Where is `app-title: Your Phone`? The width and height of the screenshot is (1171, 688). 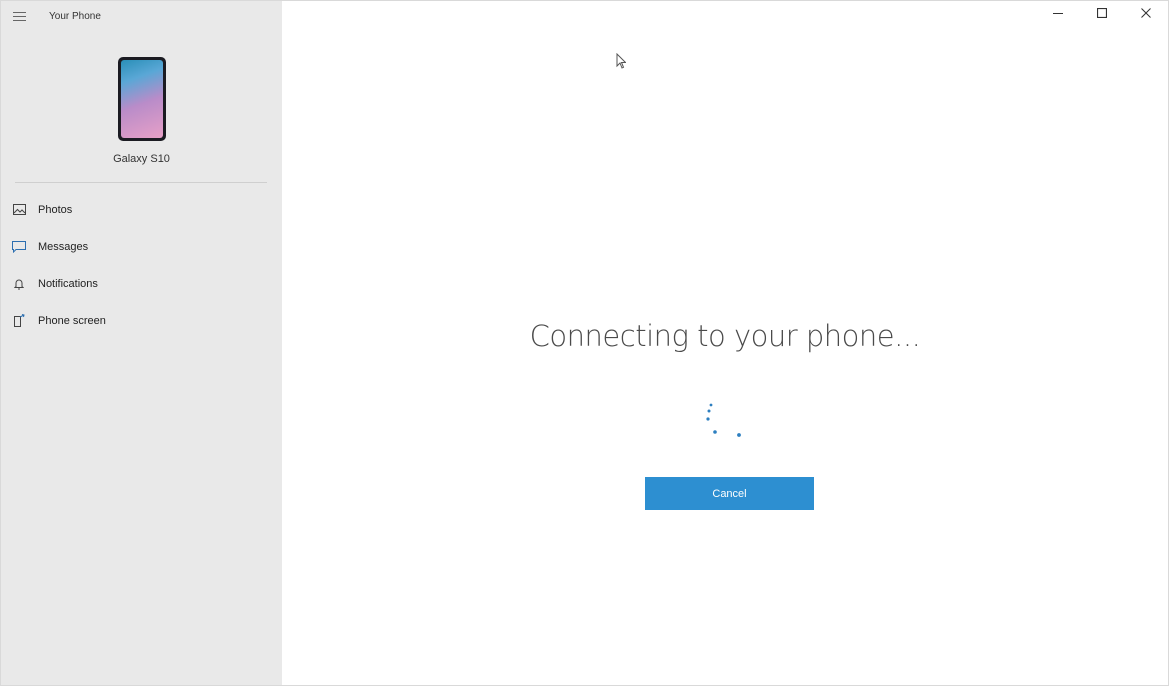 app-title: Your Phone is located at coordinates (75, 16).